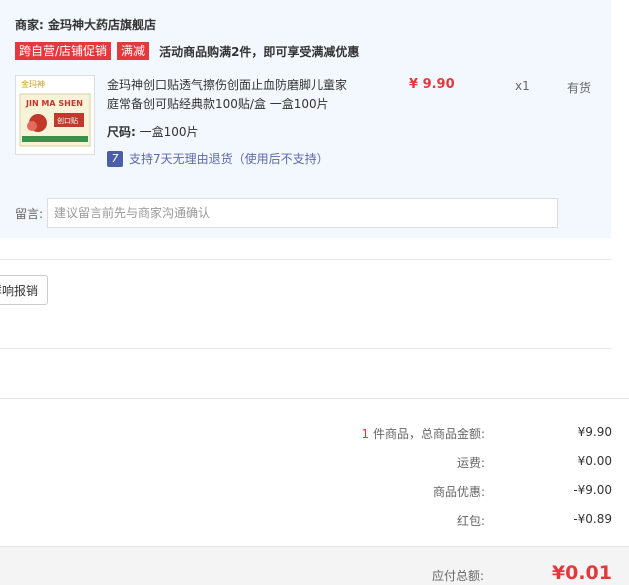 This screenshot has width=629, height=585. Describe the element at coordinates (314, 565) in the screenshot. I see `total-bar: 应付总额: ¥0.01` at that location.